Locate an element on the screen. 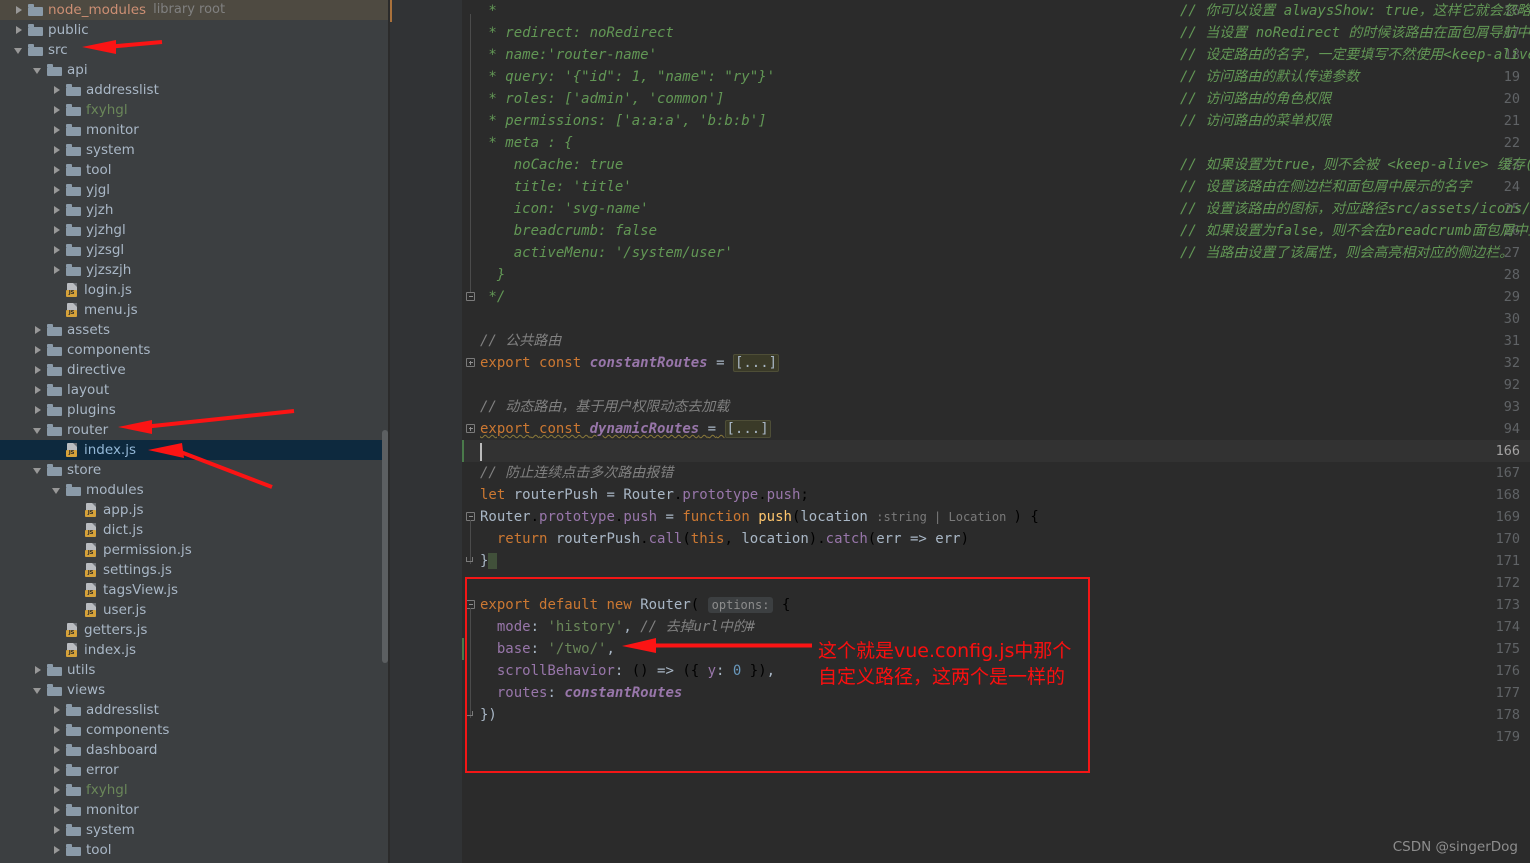 Image resolution: width=1530 pixels, height=863 pixels. tree-item-assets: assets is located at coordinates (195, 330).